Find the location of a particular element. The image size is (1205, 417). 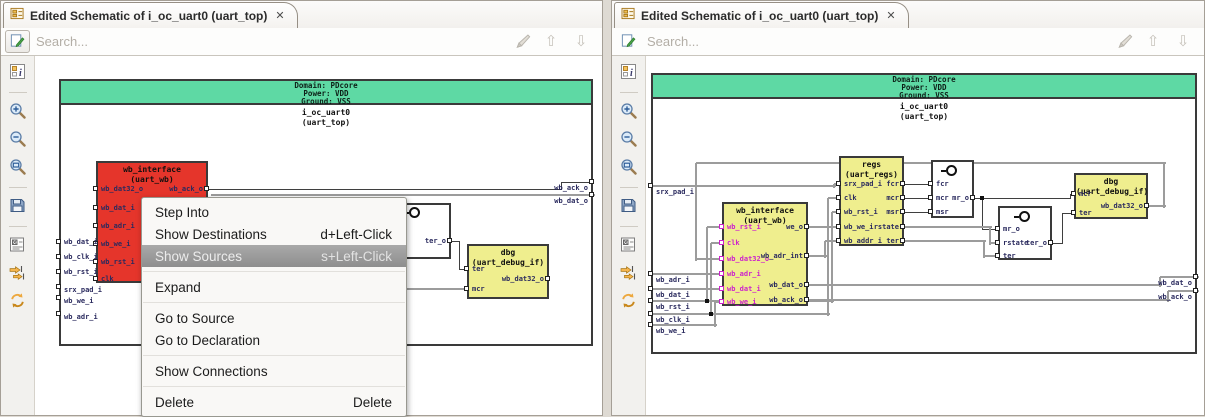

search-prev-icon: ⇧ is located at coordinates (551, 41).